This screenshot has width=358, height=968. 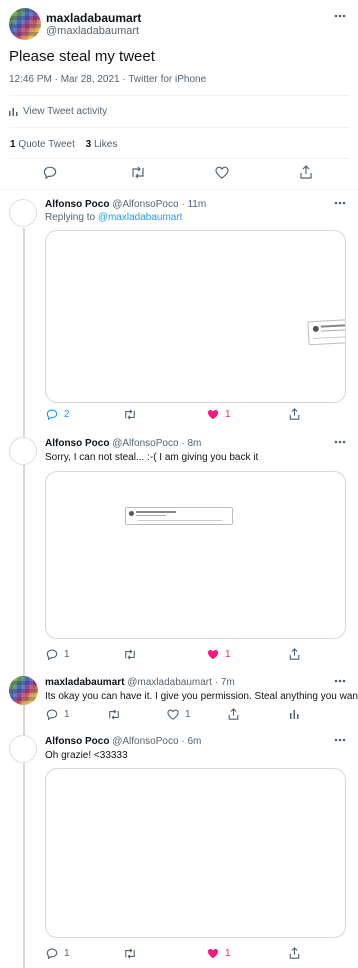 What do you see at coordinates (13, 111) in the screenshot?
I see `analytics-icon` at bounding box center [13, 111].